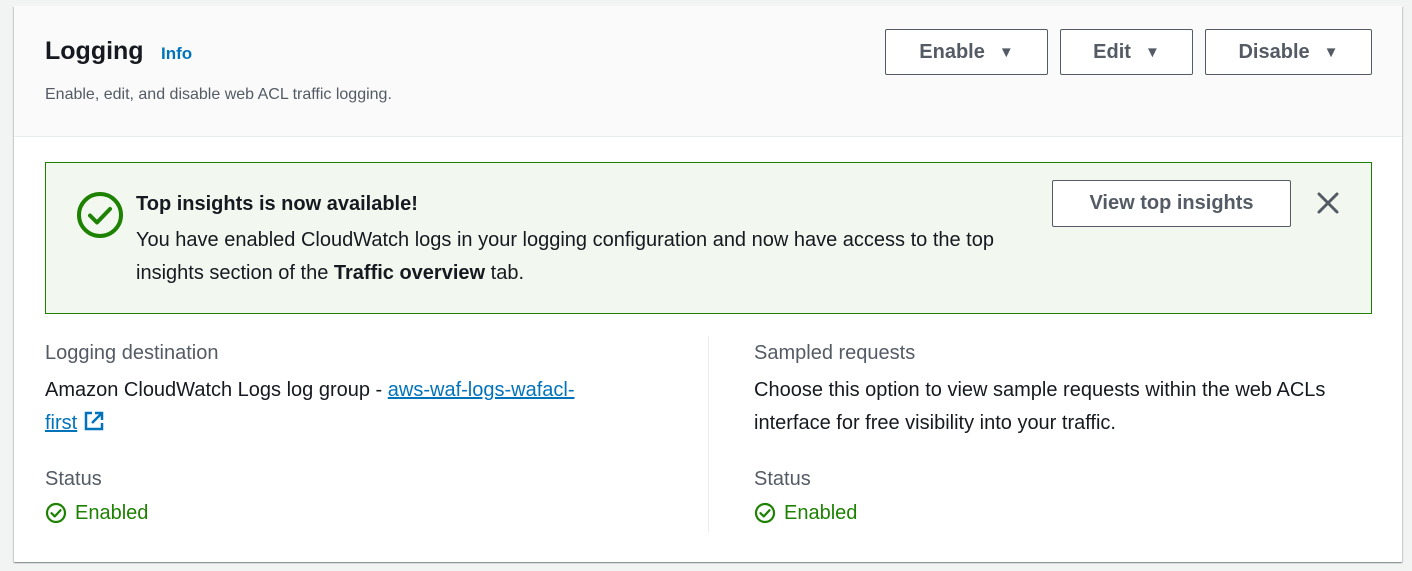 Image resolution: width=1412 pixels, height=571 pixels. Describe the element at coordinates (1112, 51) in the screenshot. I see `edit-button-label: Edit` at that location.